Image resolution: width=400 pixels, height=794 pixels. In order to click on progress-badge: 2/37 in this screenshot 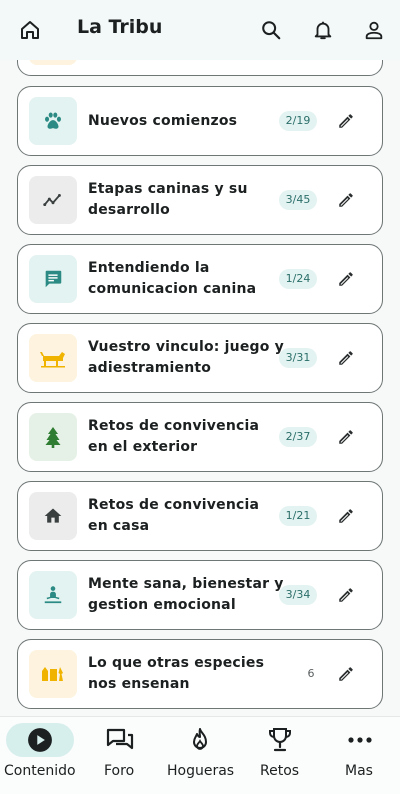, I will do `click(298, 437)`.